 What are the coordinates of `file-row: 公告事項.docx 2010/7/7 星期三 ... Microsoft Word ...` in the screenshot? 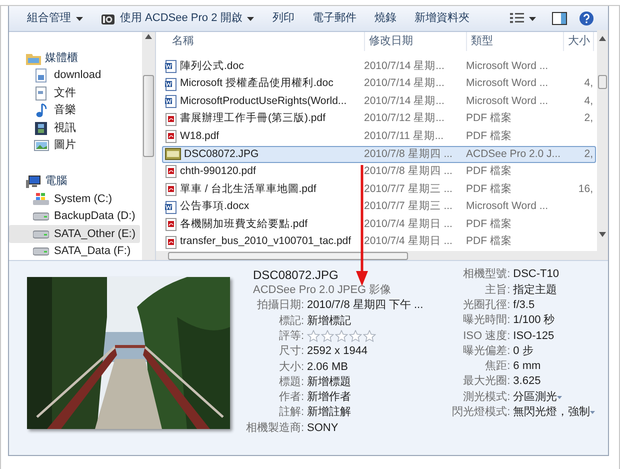 It's located at (379, 207).